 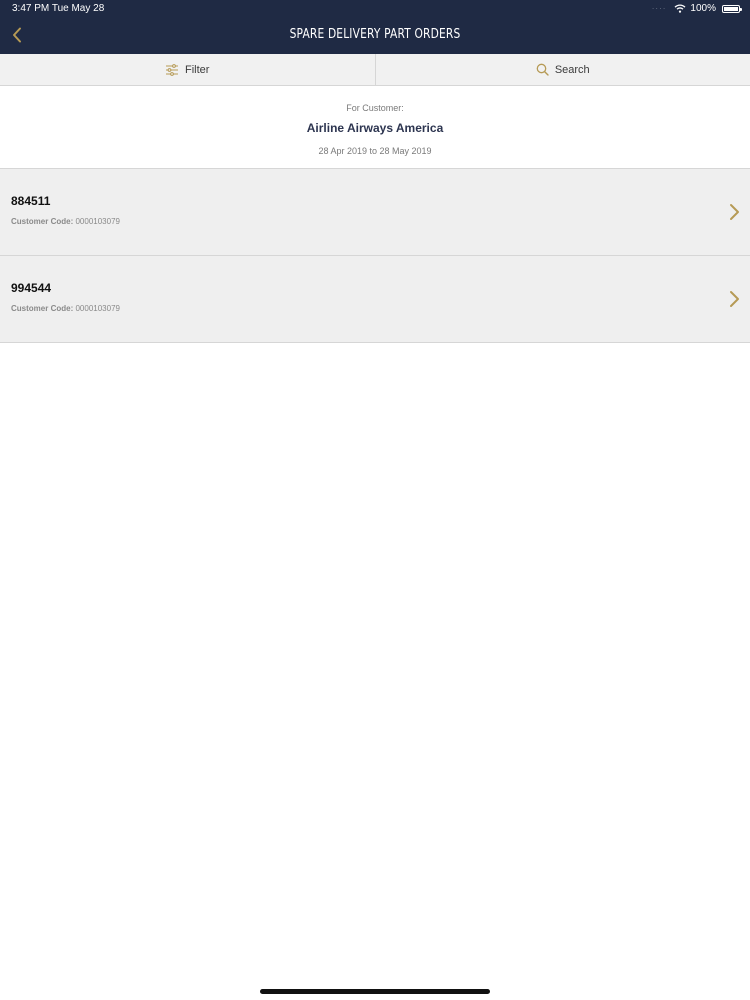 What do you see at coordinates (375, 151) in the screenshot?
I see `date-range: 28 Apr 2019 to 28 May 2019` at bounding box center [375, 151].